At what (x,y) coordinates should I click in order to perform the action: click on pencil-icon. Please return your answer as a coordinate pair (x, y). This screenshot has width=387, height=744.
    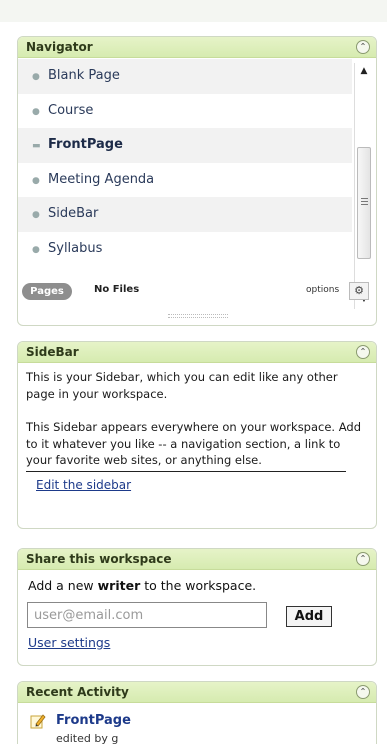
    Looking at the image, I should click on (38, 721).